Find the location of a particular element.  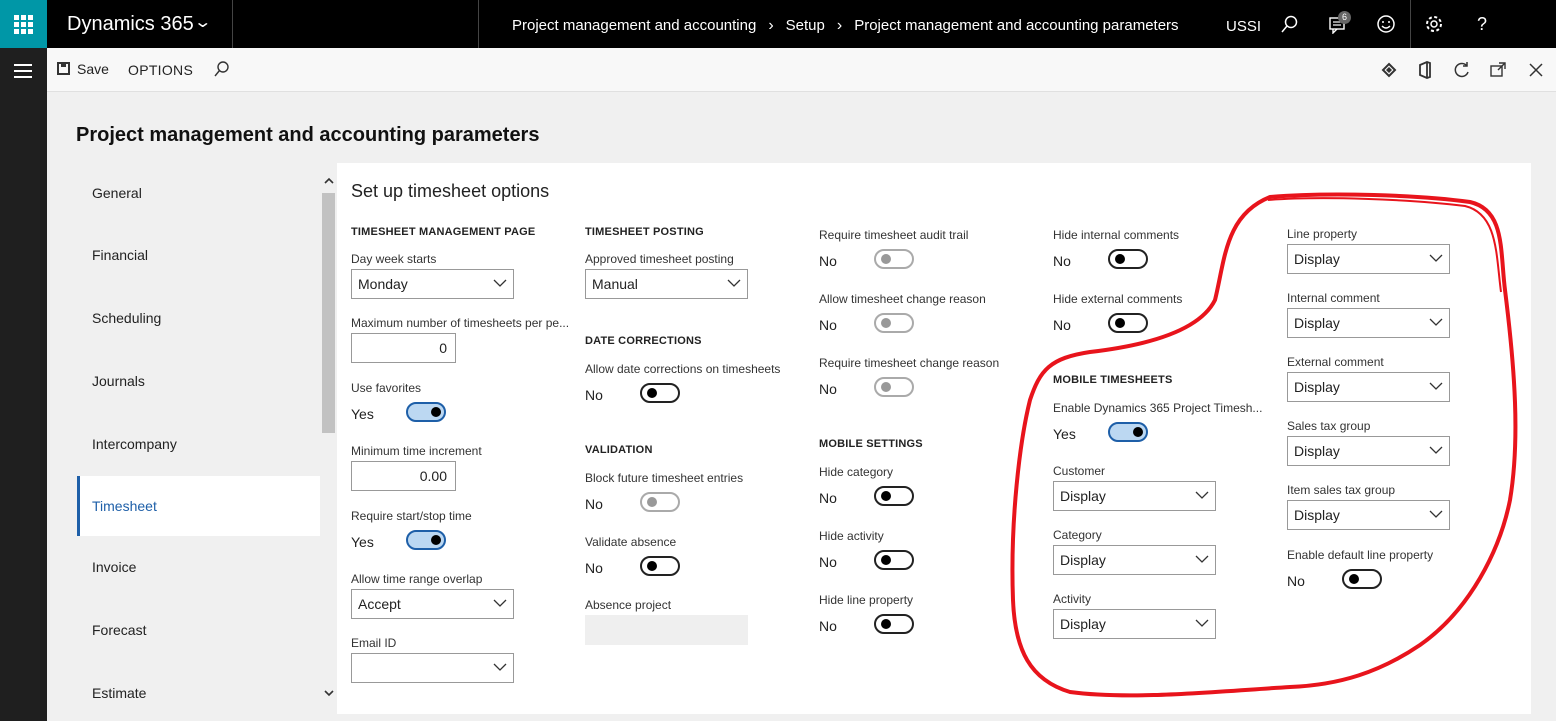

scroll-down-icon is located at coordinates (329, 693).